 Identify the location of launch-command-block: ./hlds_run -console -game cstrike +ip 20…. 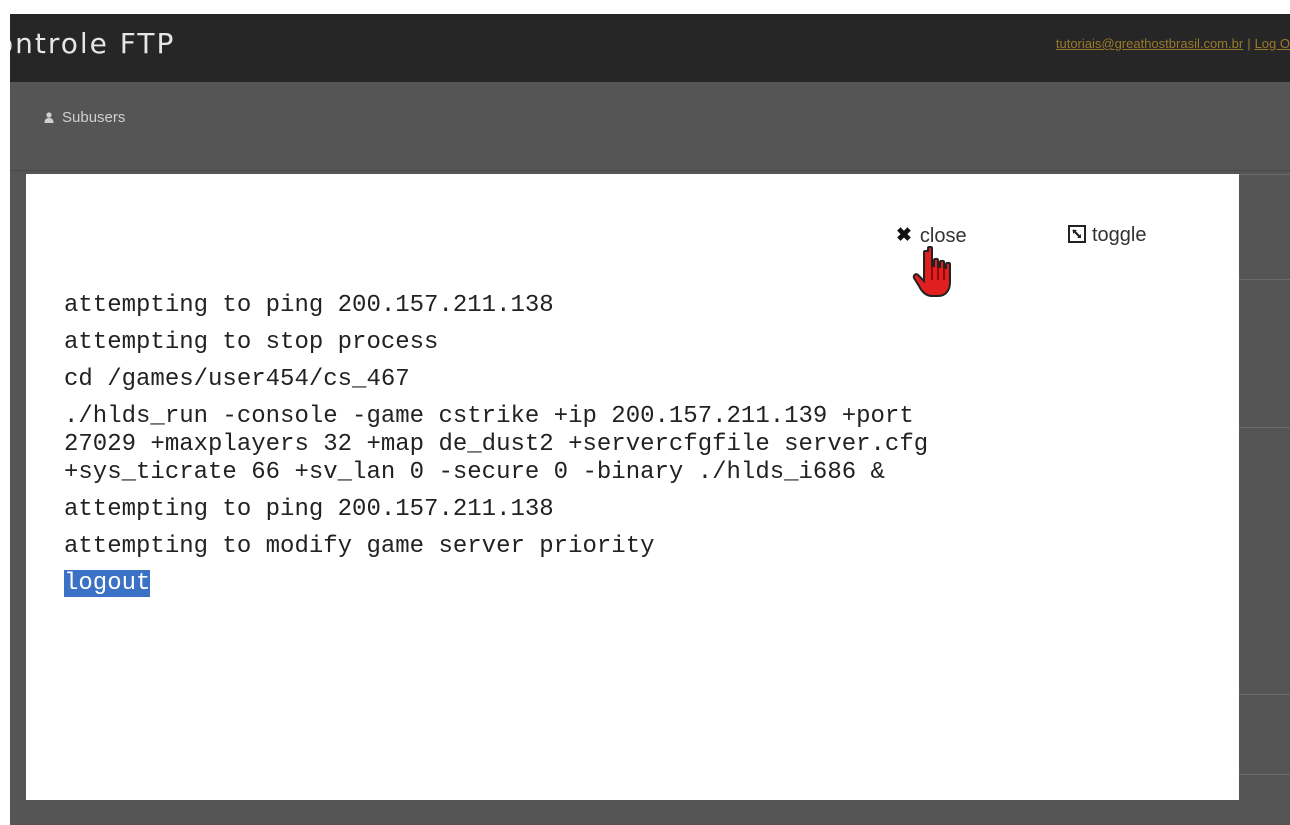
(639, 445).